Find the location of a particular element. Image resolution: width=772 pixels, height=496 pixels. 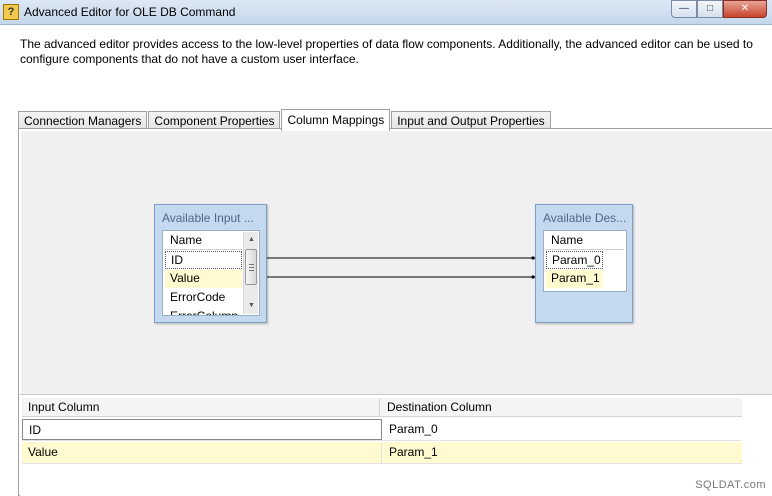

watermark: SQLDAT.com is located at coordinates (730, 485).